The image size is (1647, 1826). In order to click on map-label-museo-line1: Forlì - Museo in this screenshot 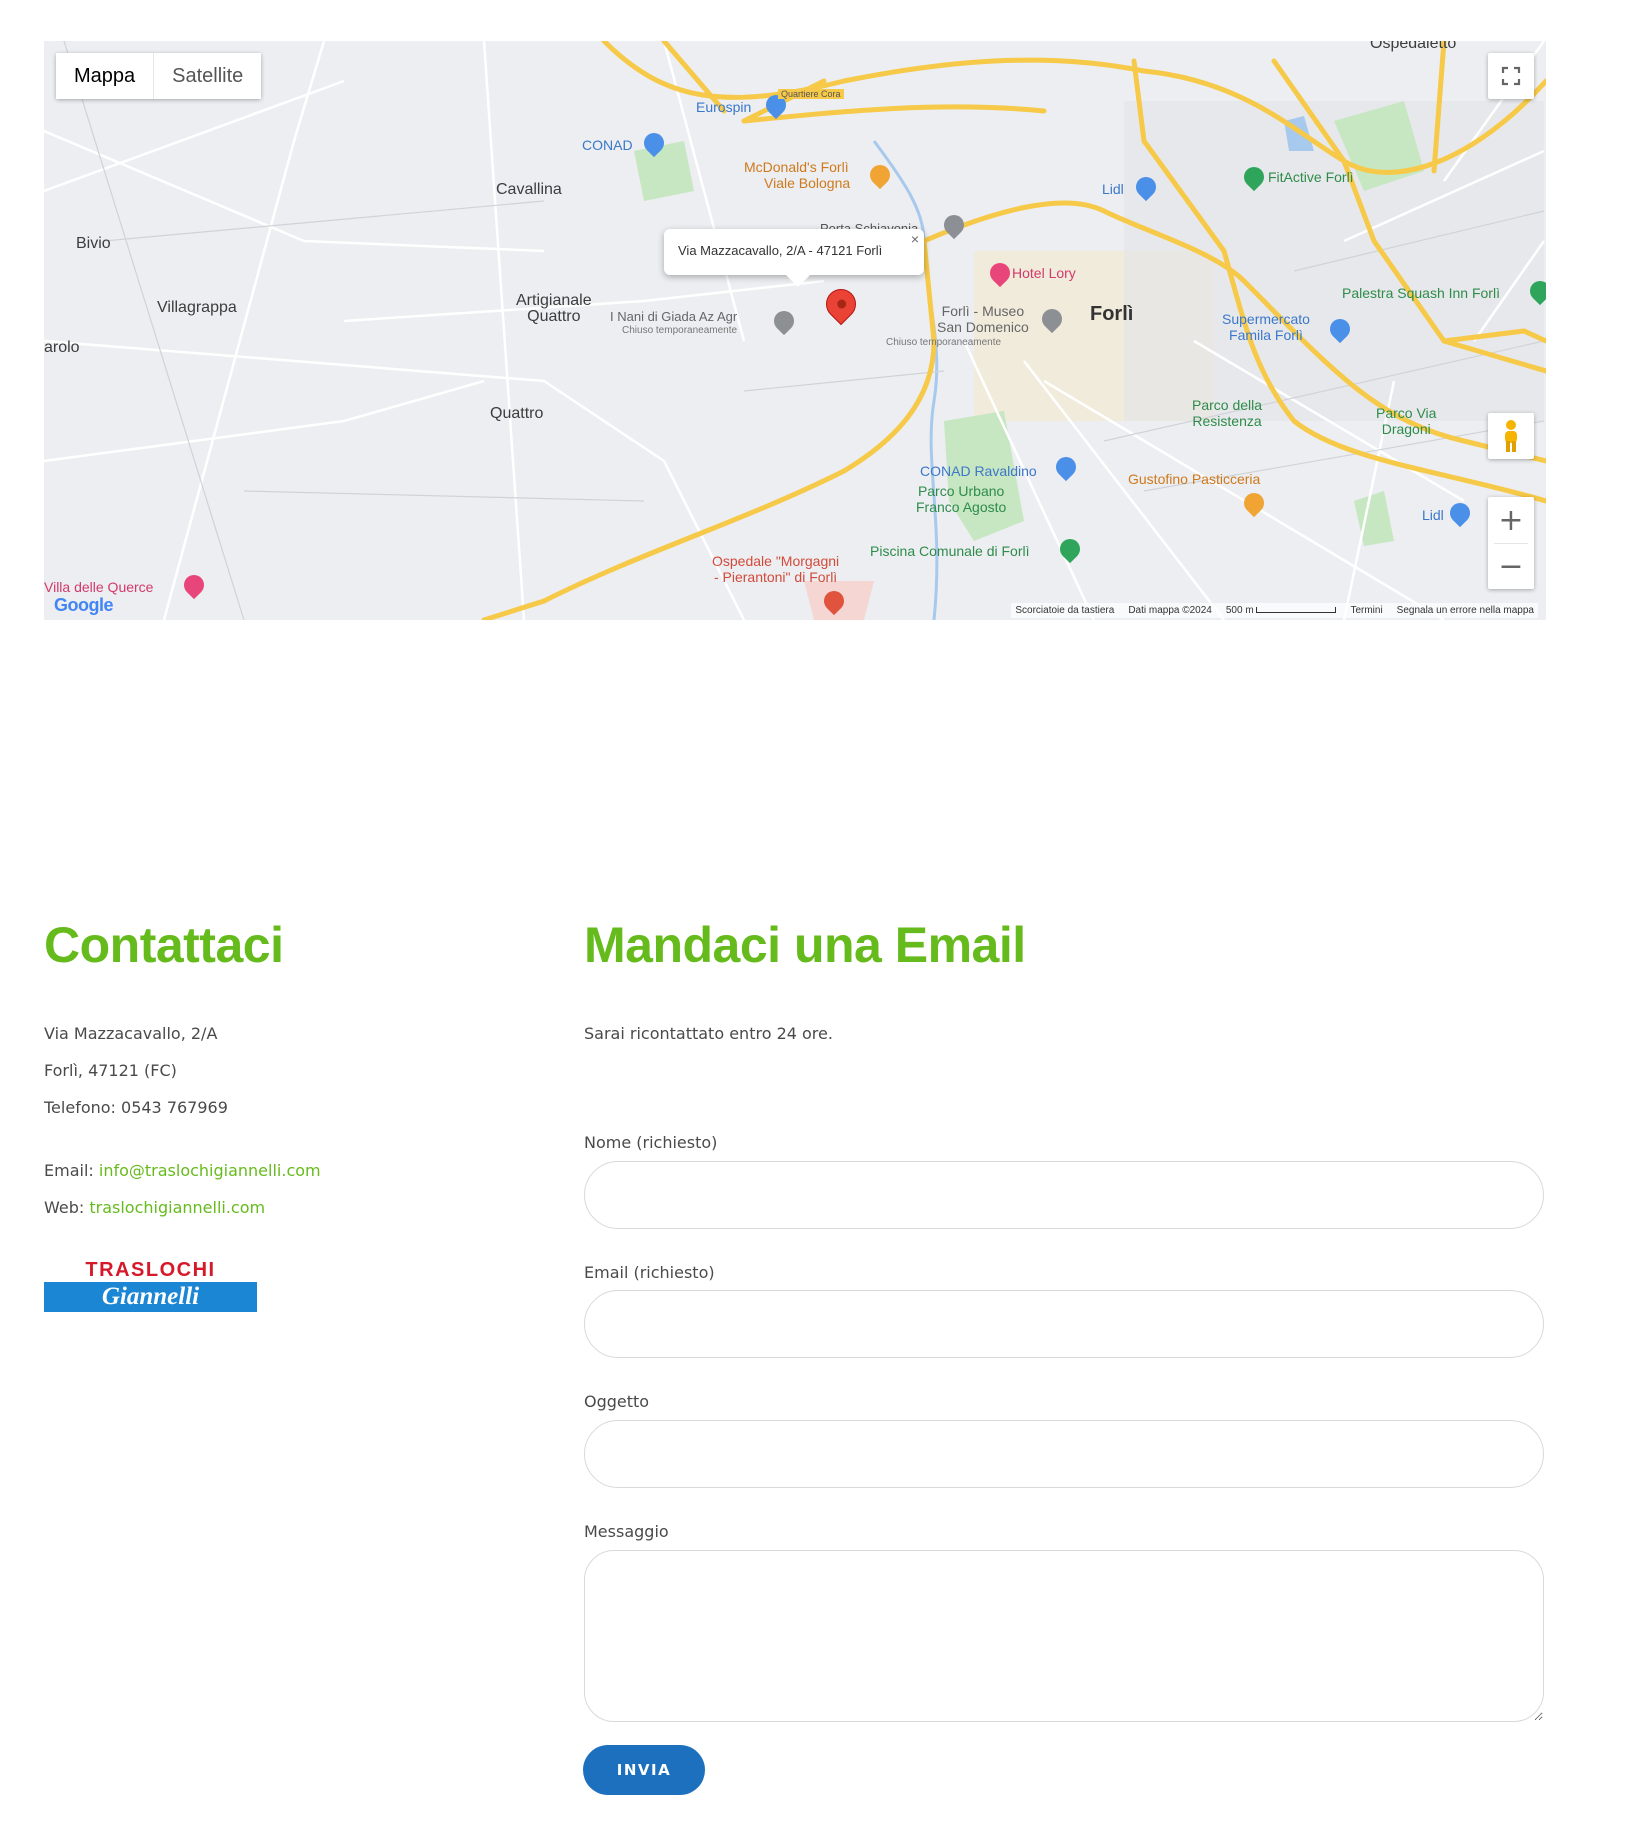, I will do `click(983, 311)`.